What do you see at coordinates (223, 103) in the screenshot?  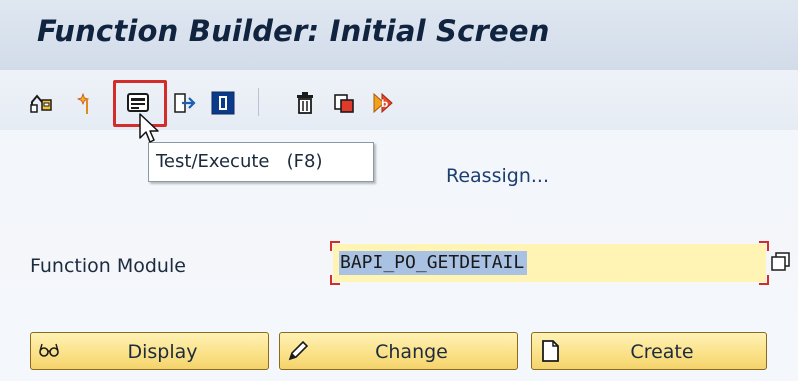 I see `info-icon` at bounding box center [223, 103].